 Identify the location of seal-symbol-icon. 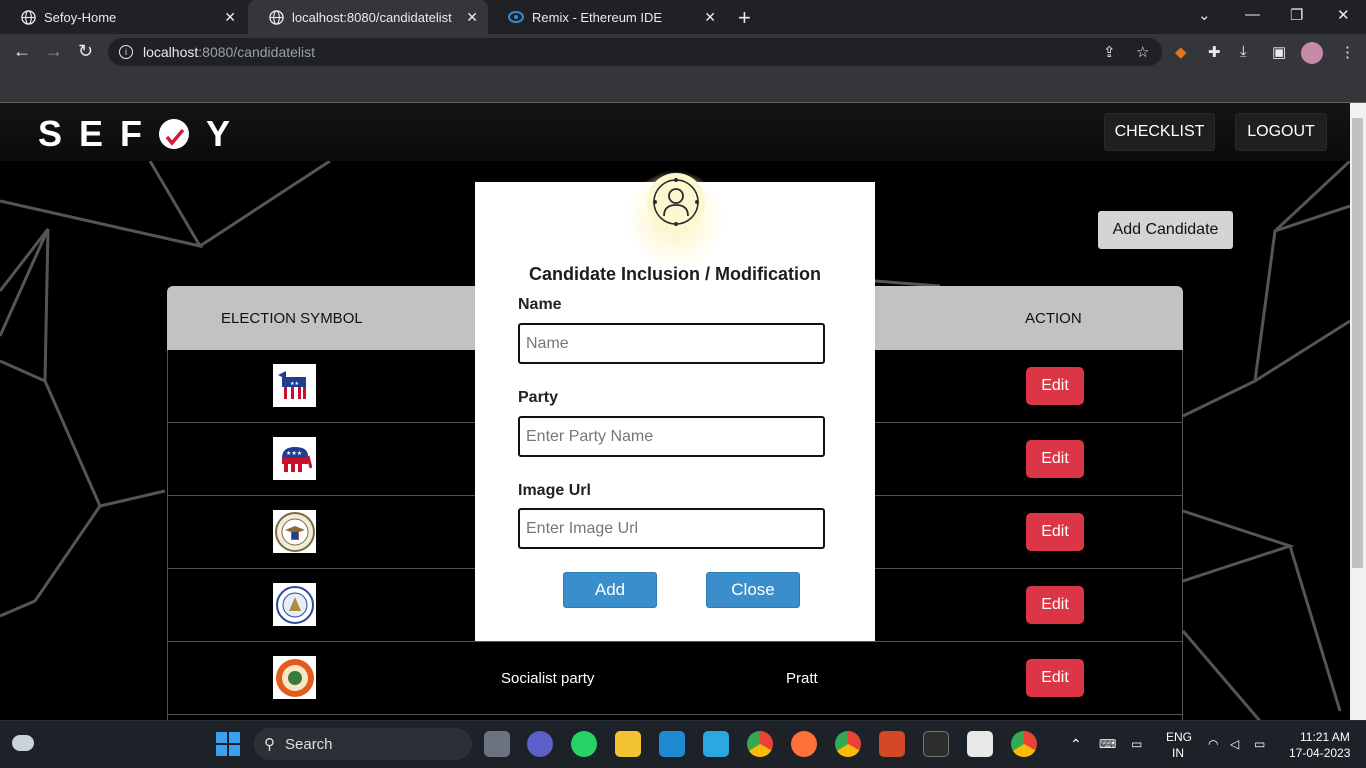
(294, 604).